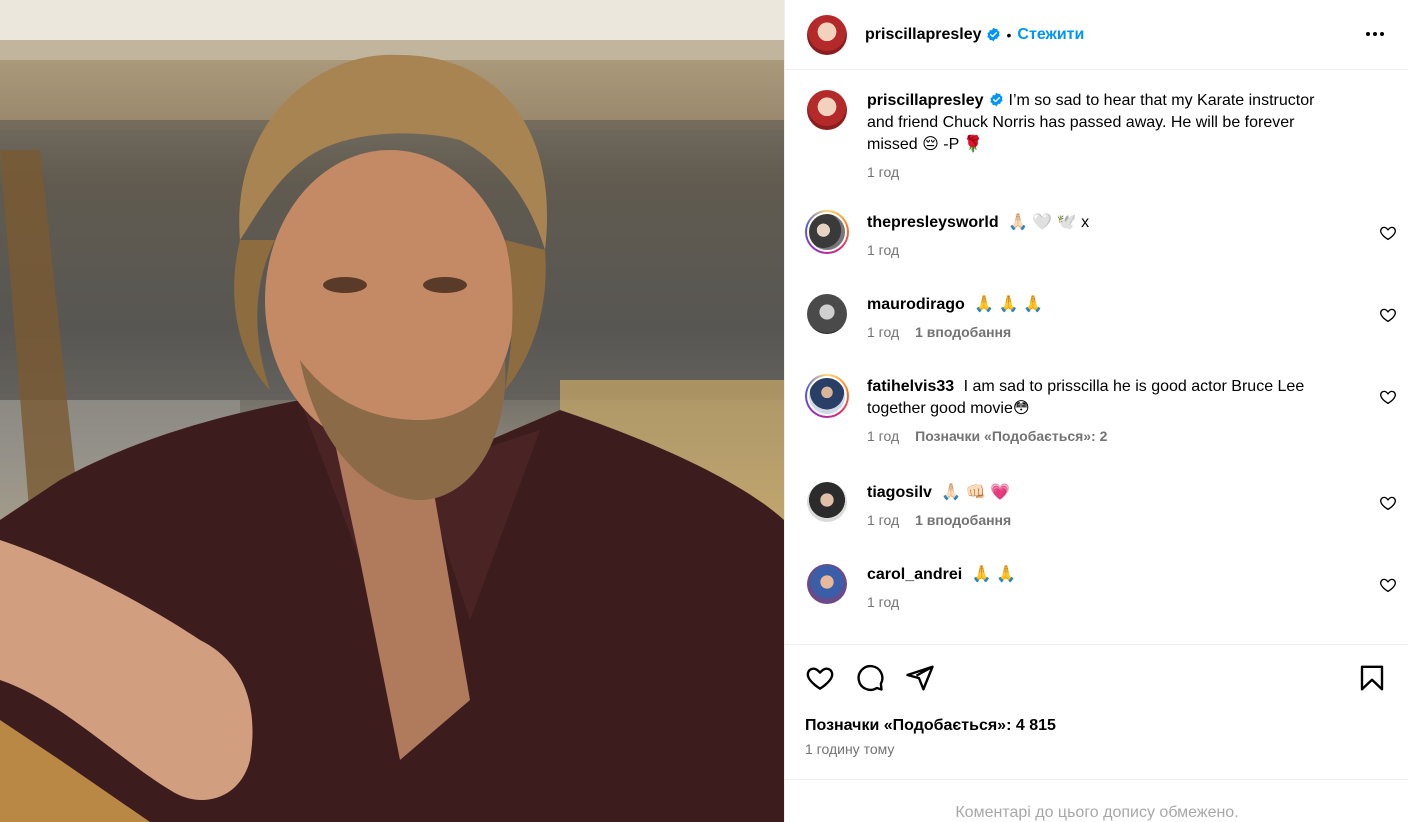 The image size is (1408, 822). I want to click on comment-item: tiagosilv 🙏🏻 👊🏻 💗 1 год 1 вподобання, so click(1102, 505).